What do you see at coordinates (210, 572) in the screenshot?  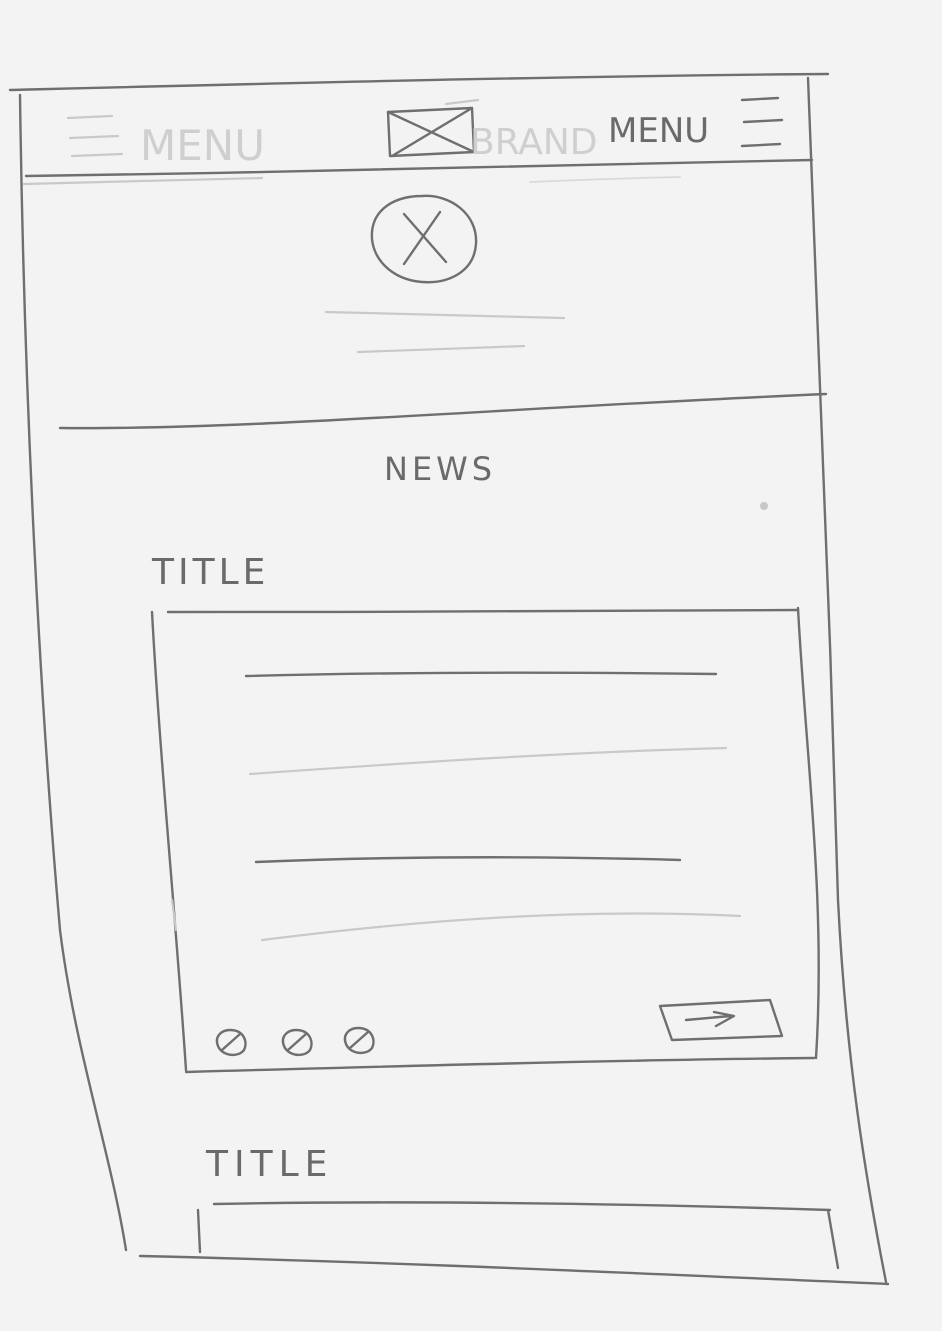 I see `article-1-title: TITLE` at bounding box center [210, 572].